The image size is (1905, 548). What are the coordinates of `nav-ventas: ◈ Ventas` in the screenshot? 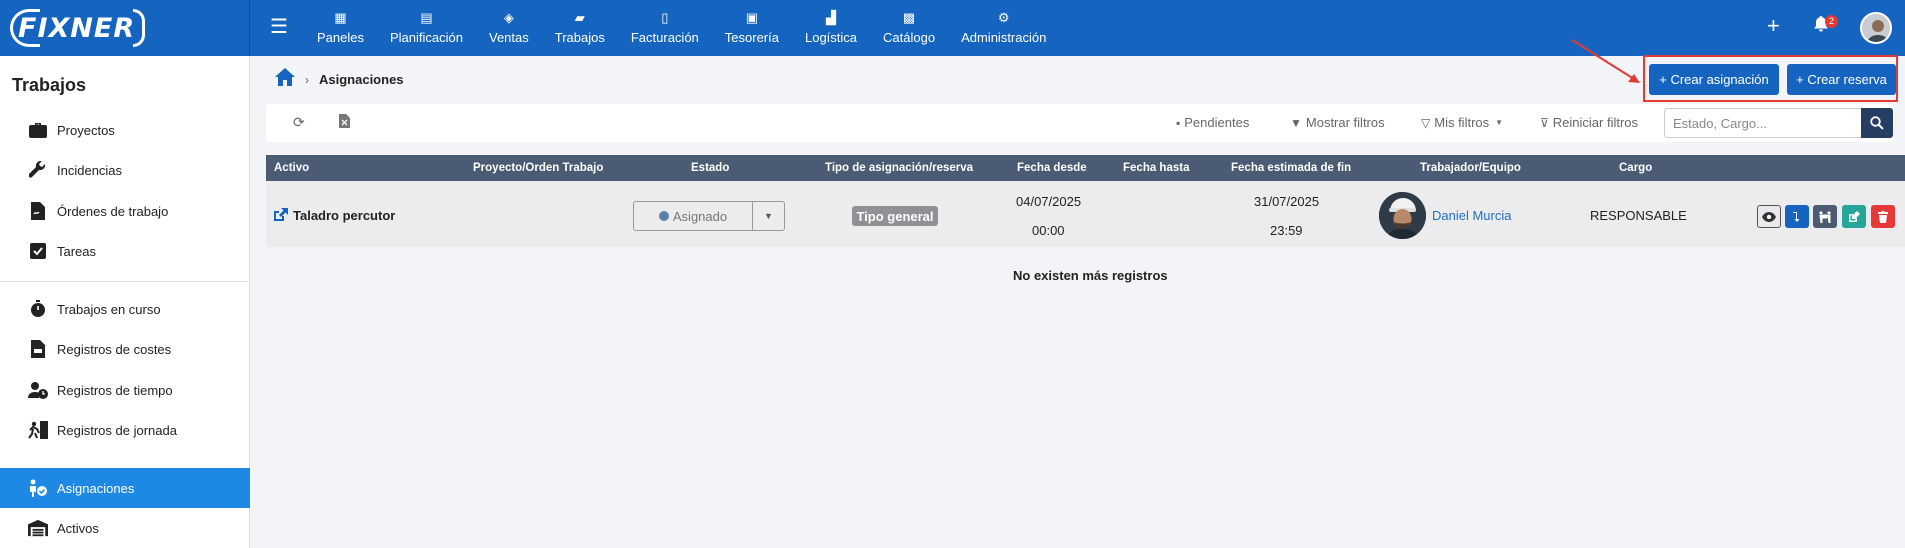 It's located at (509, 28).